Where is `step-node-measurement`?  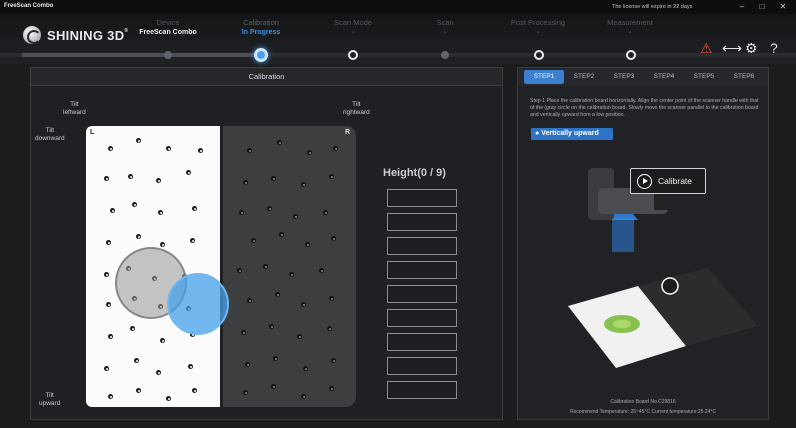 step-node-measurement is located at coordinates (631, 55).